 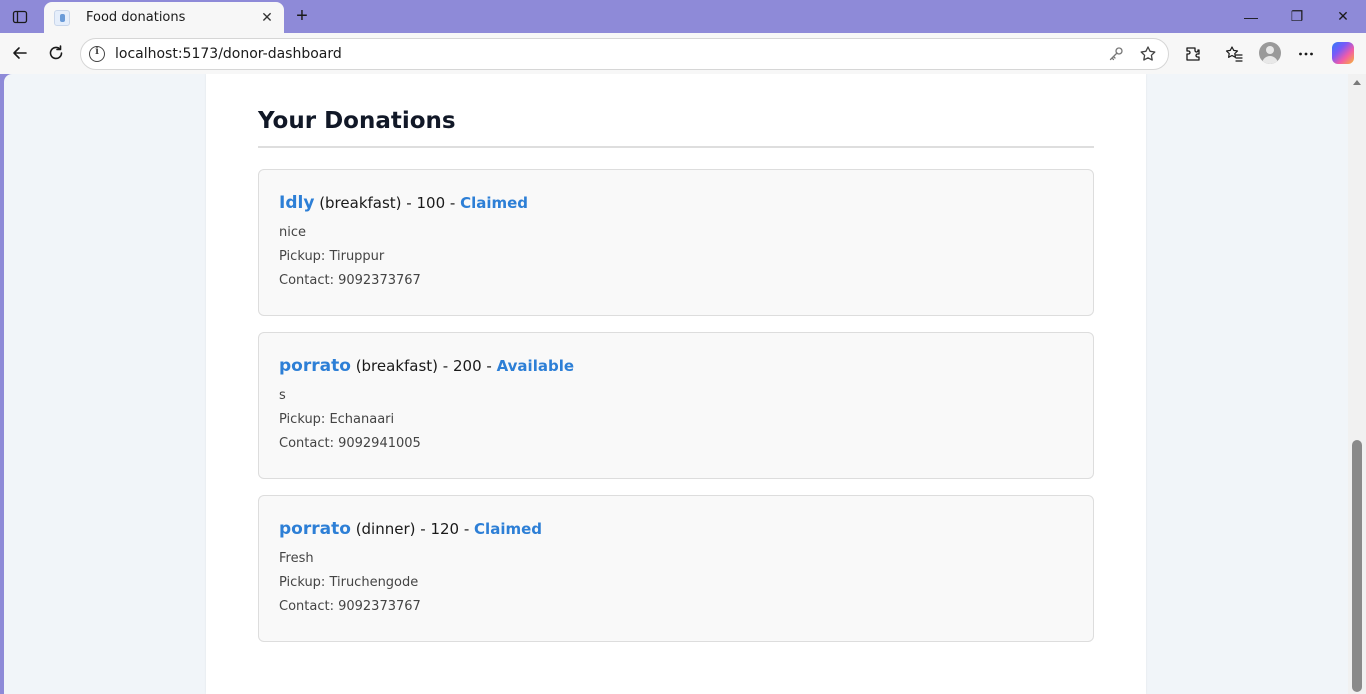 I want to click on donation-headline: porrato (dinner) - 120 - Claimed, so click(x=676, y=529).